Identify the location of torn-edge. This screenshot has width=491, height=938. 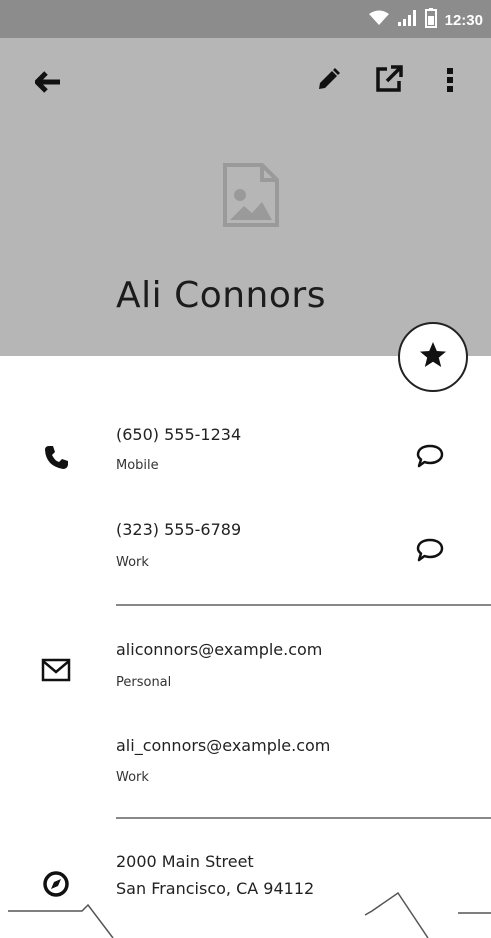
(245, 914).